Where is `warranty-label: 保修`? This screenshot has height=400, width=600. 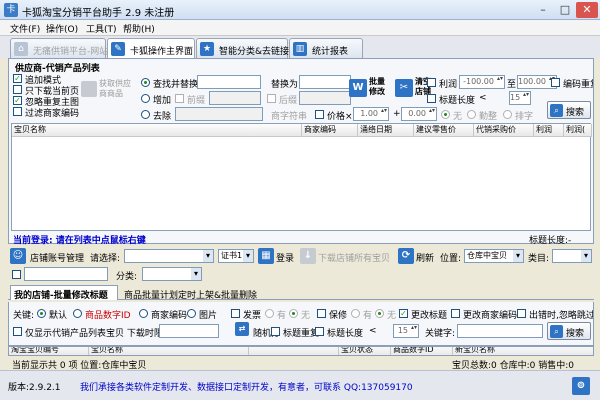
warranty-label: 保修 is located at coordinates (338, 316).